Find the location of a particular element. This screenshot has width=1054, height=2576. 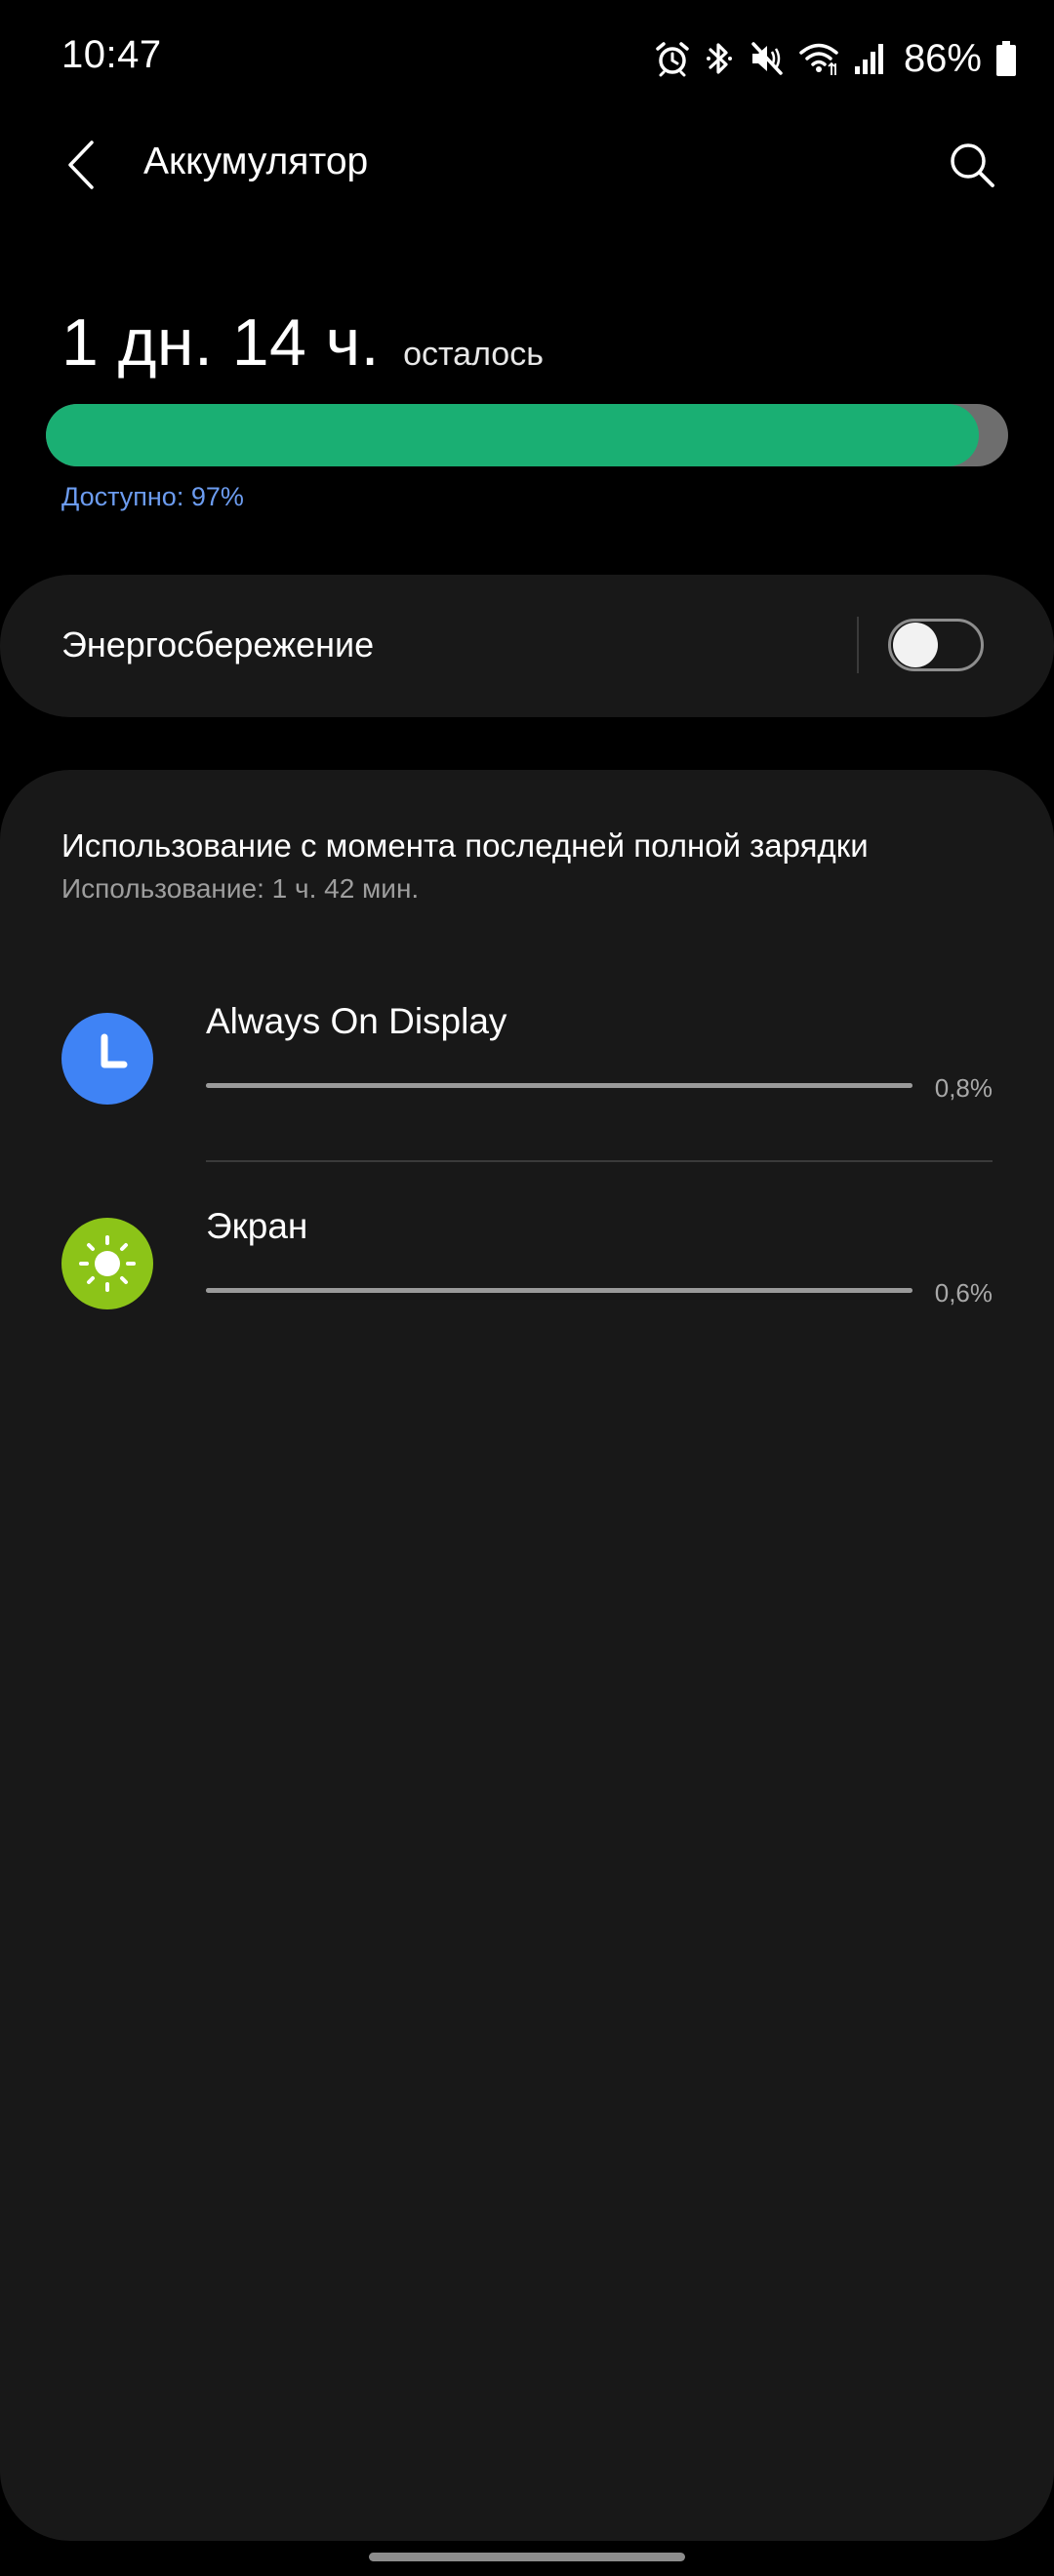

usage-item-name: Always On Display is located at coordinates (357, 1021).